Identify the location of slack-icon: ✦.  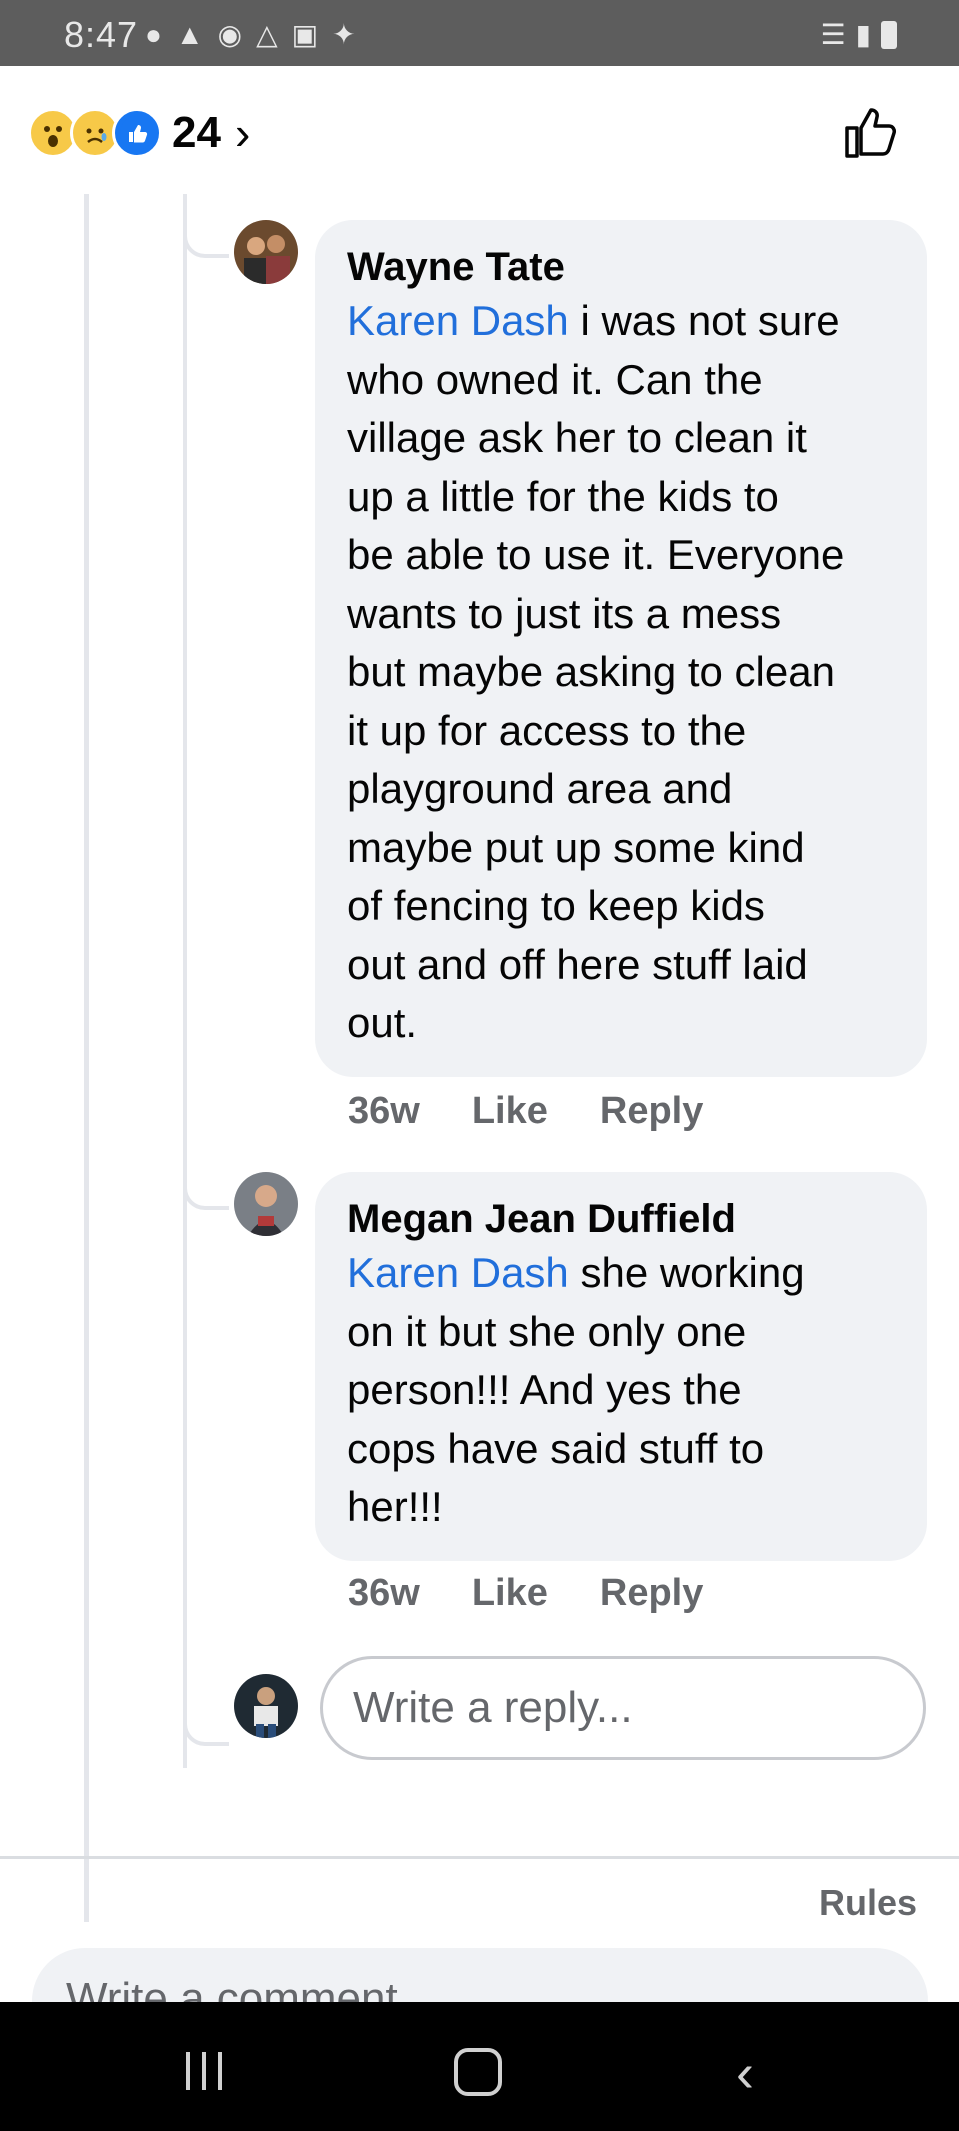
(344, 34).